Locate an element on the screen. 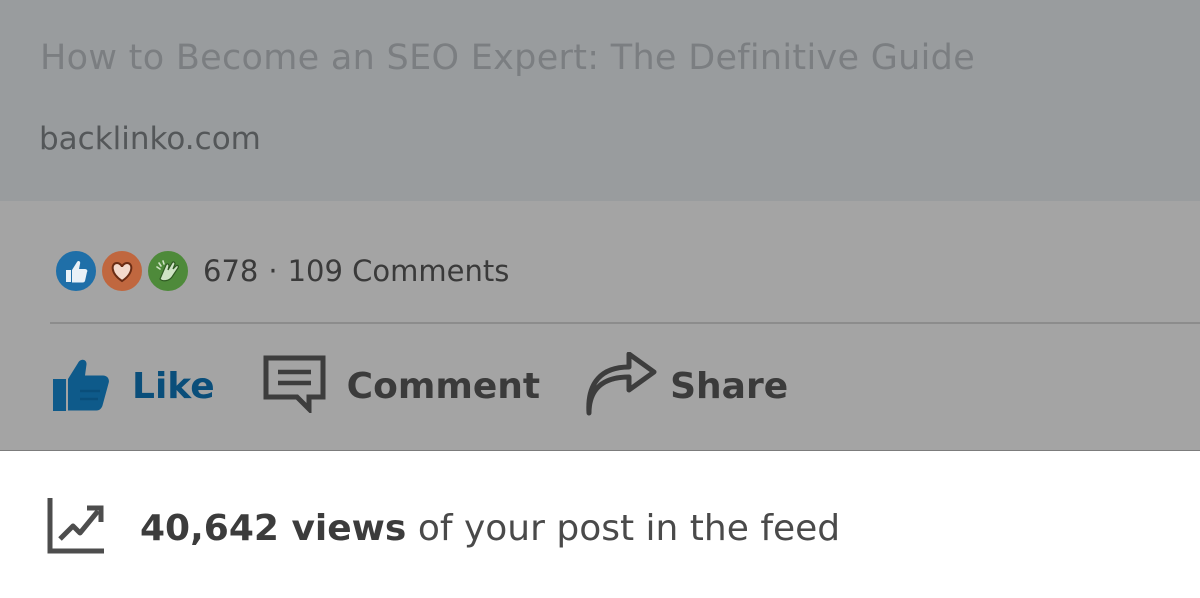  share-arrow-icon is located at coordinates (621, 385).